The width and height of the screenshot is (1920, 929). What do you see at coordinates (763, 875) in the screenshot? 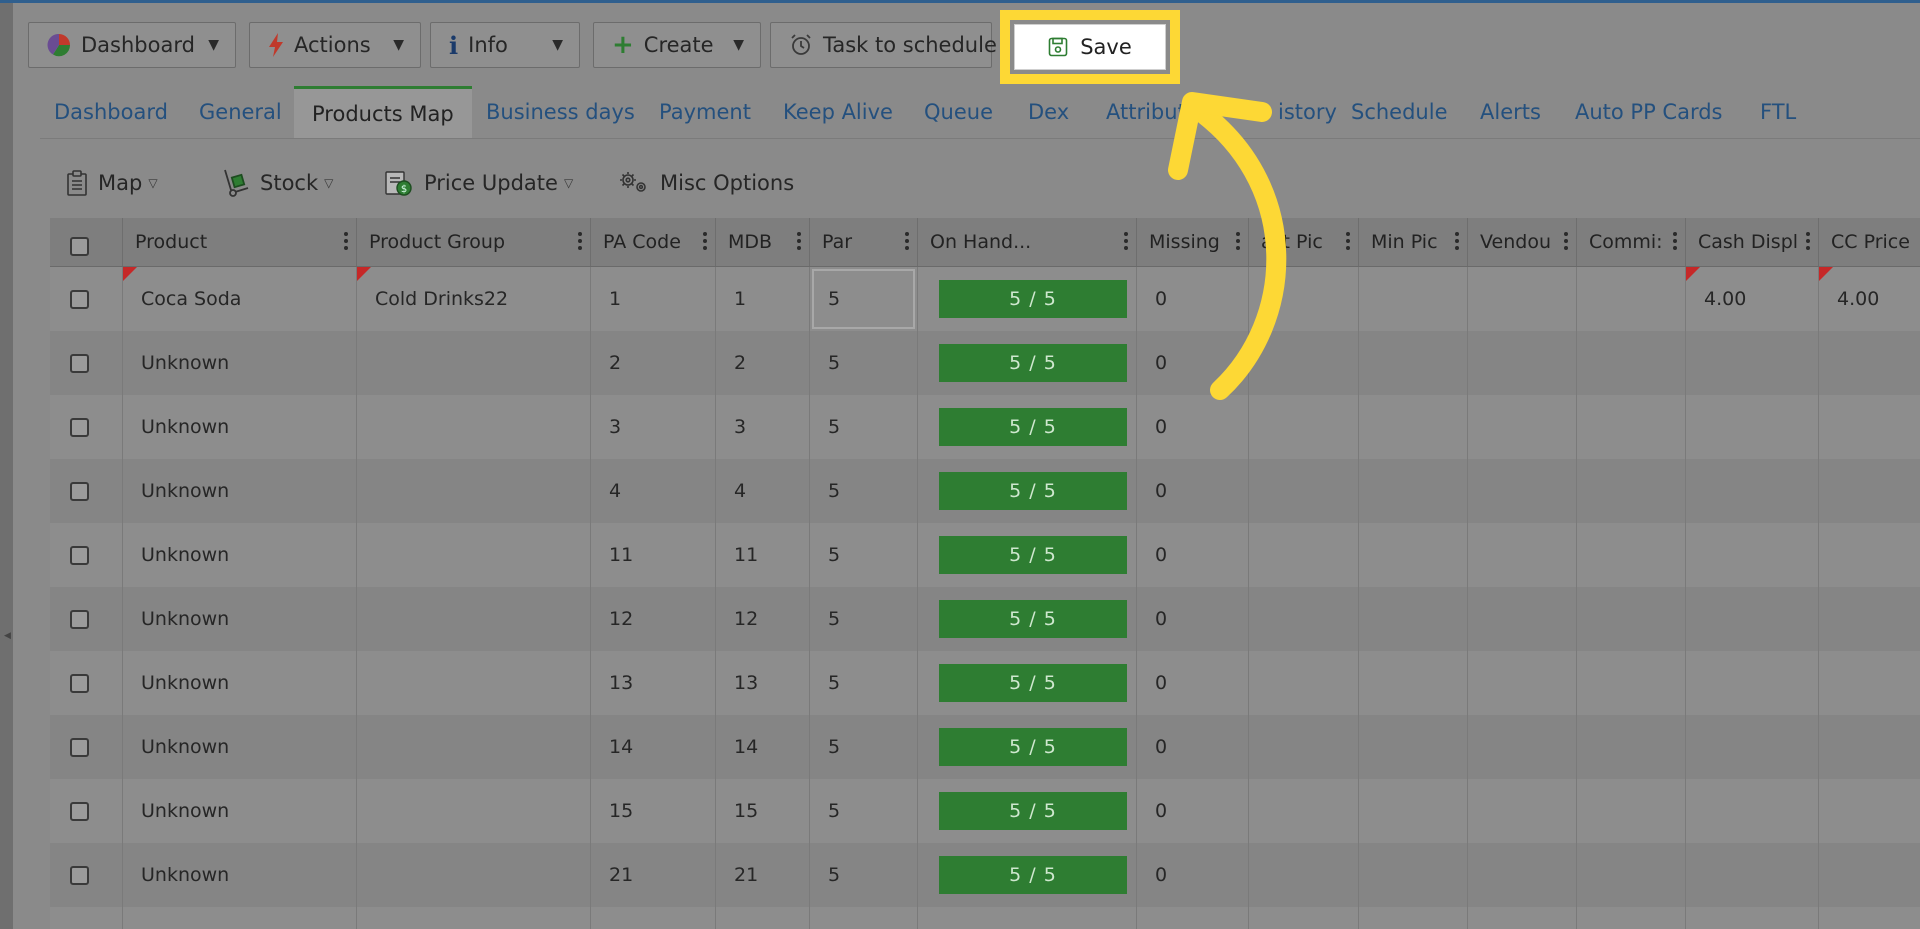
I see `cell-mdb: 21` at bounding box center [763, 875].